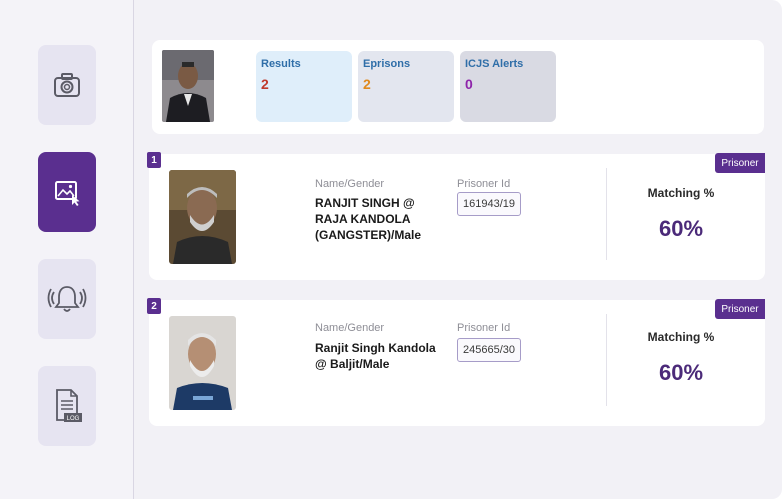 This screenshot has width=782, height=499. What do you see at coordinates (494, 64) in the screenshot?
I see `stat-icjs-label: ICJS Alerts` at bounding box center [494, 64].